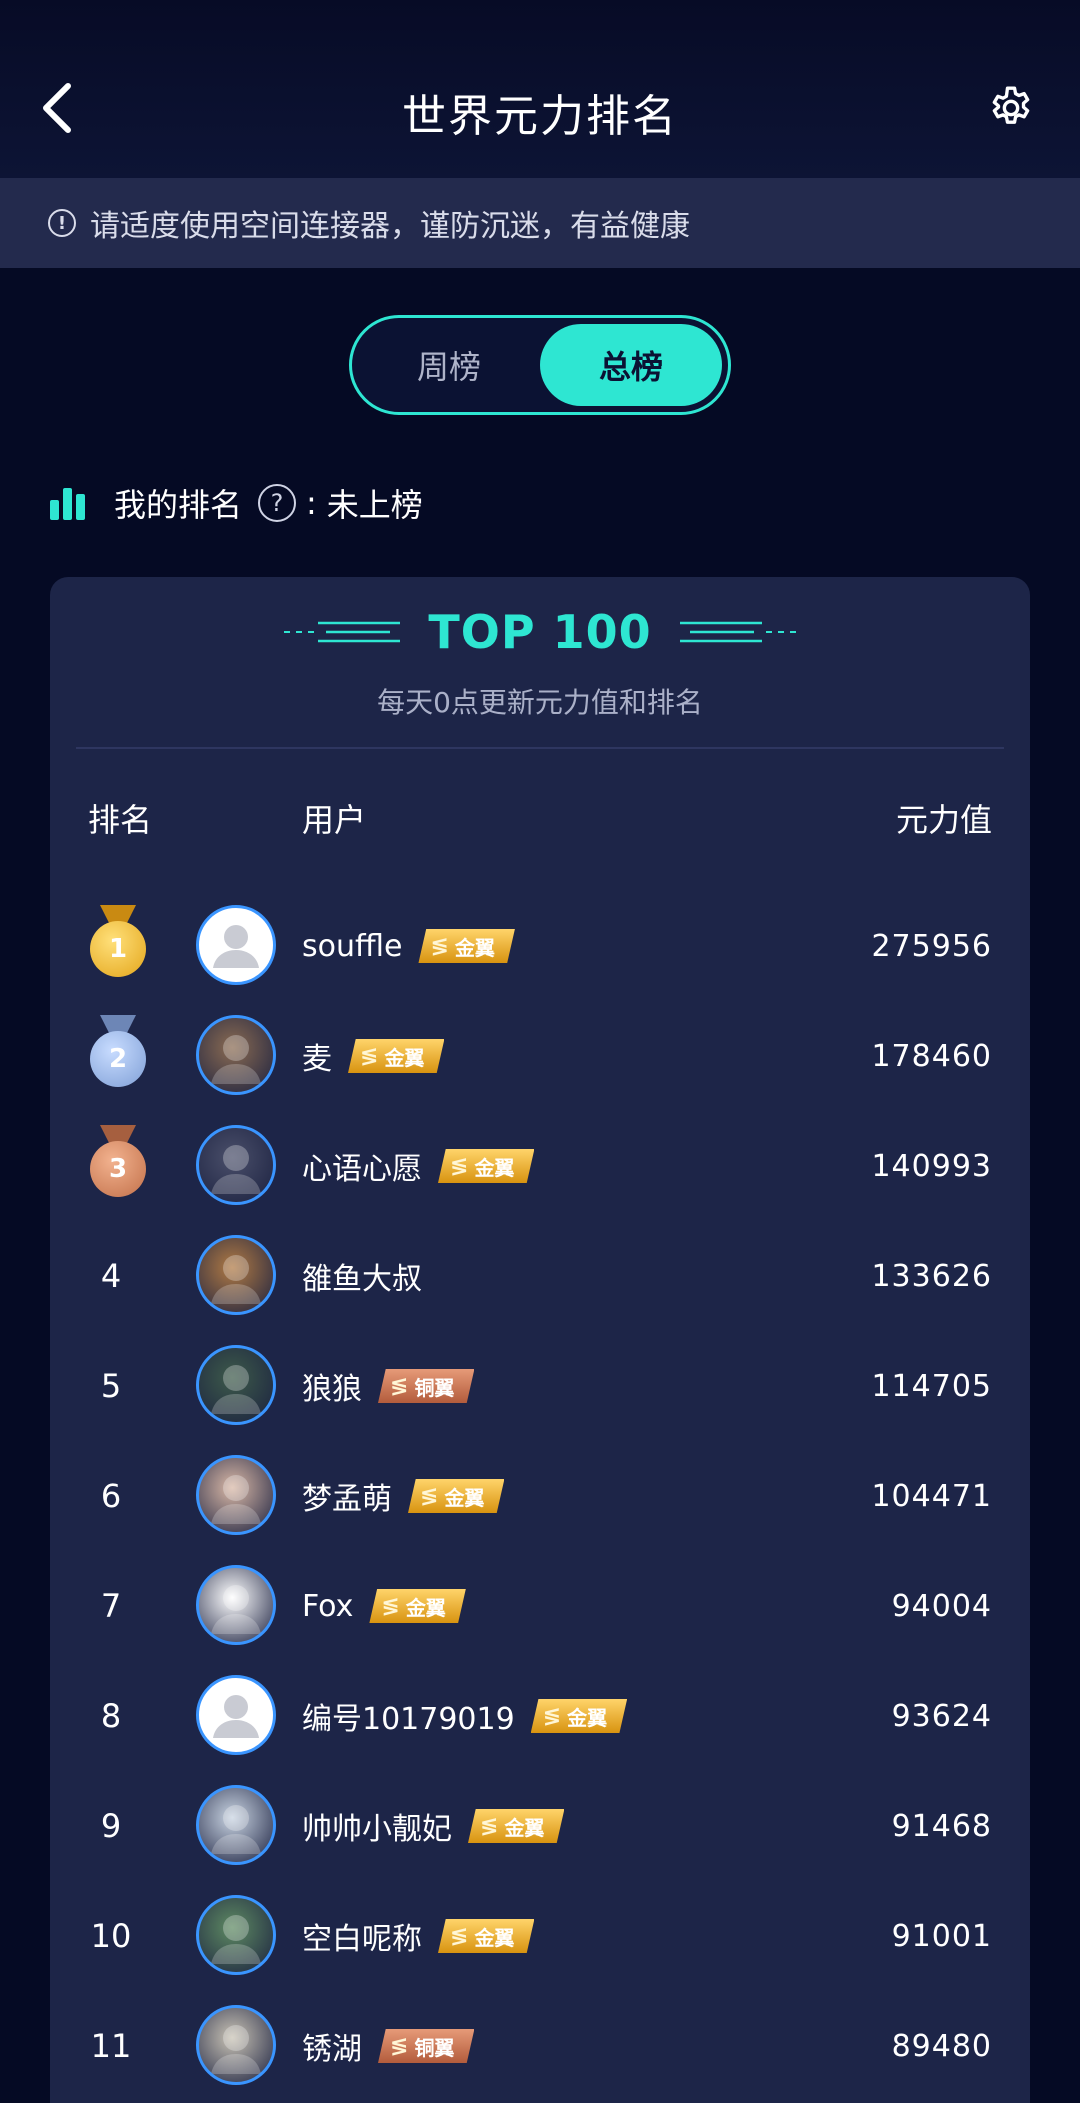  I want to click on score-value: 91468, so click(941, 1826).